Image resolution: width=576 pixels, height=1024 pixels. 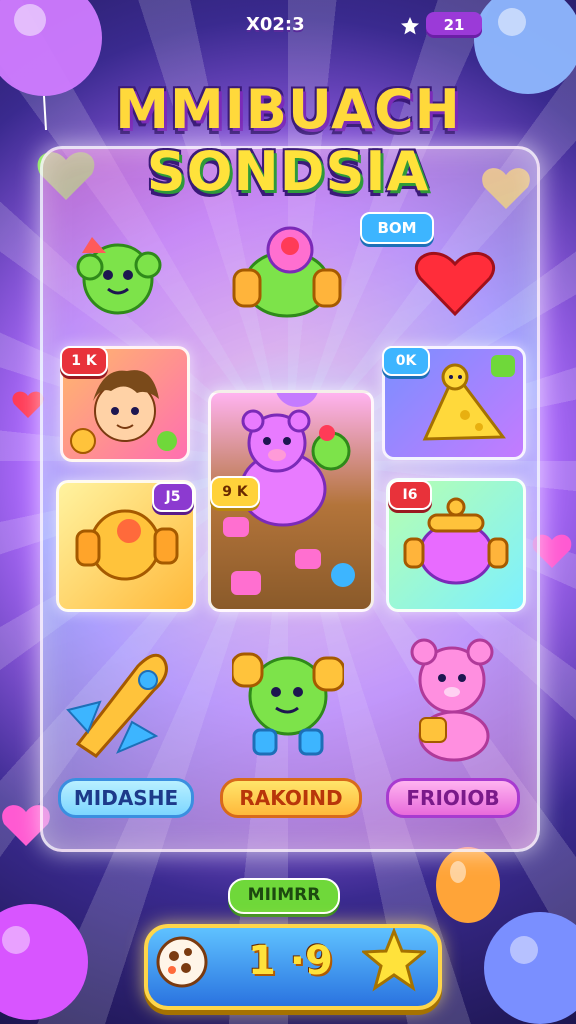 I want to click on top-hud: X02:3 21, so click(x=288, y=27).